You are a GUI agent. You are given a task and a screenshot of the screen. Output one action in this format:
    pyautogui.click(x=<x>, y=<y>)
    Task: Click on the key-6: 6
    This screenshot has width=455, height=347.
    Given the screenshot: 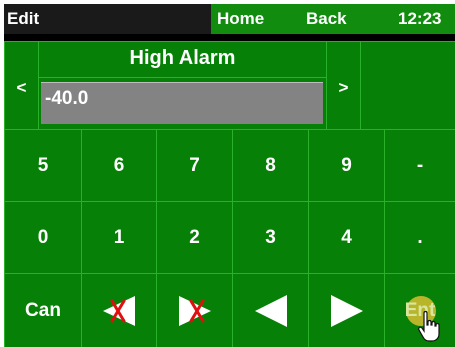 What is the action you would take?
    pyautogui.click(x=118, y=165)
    